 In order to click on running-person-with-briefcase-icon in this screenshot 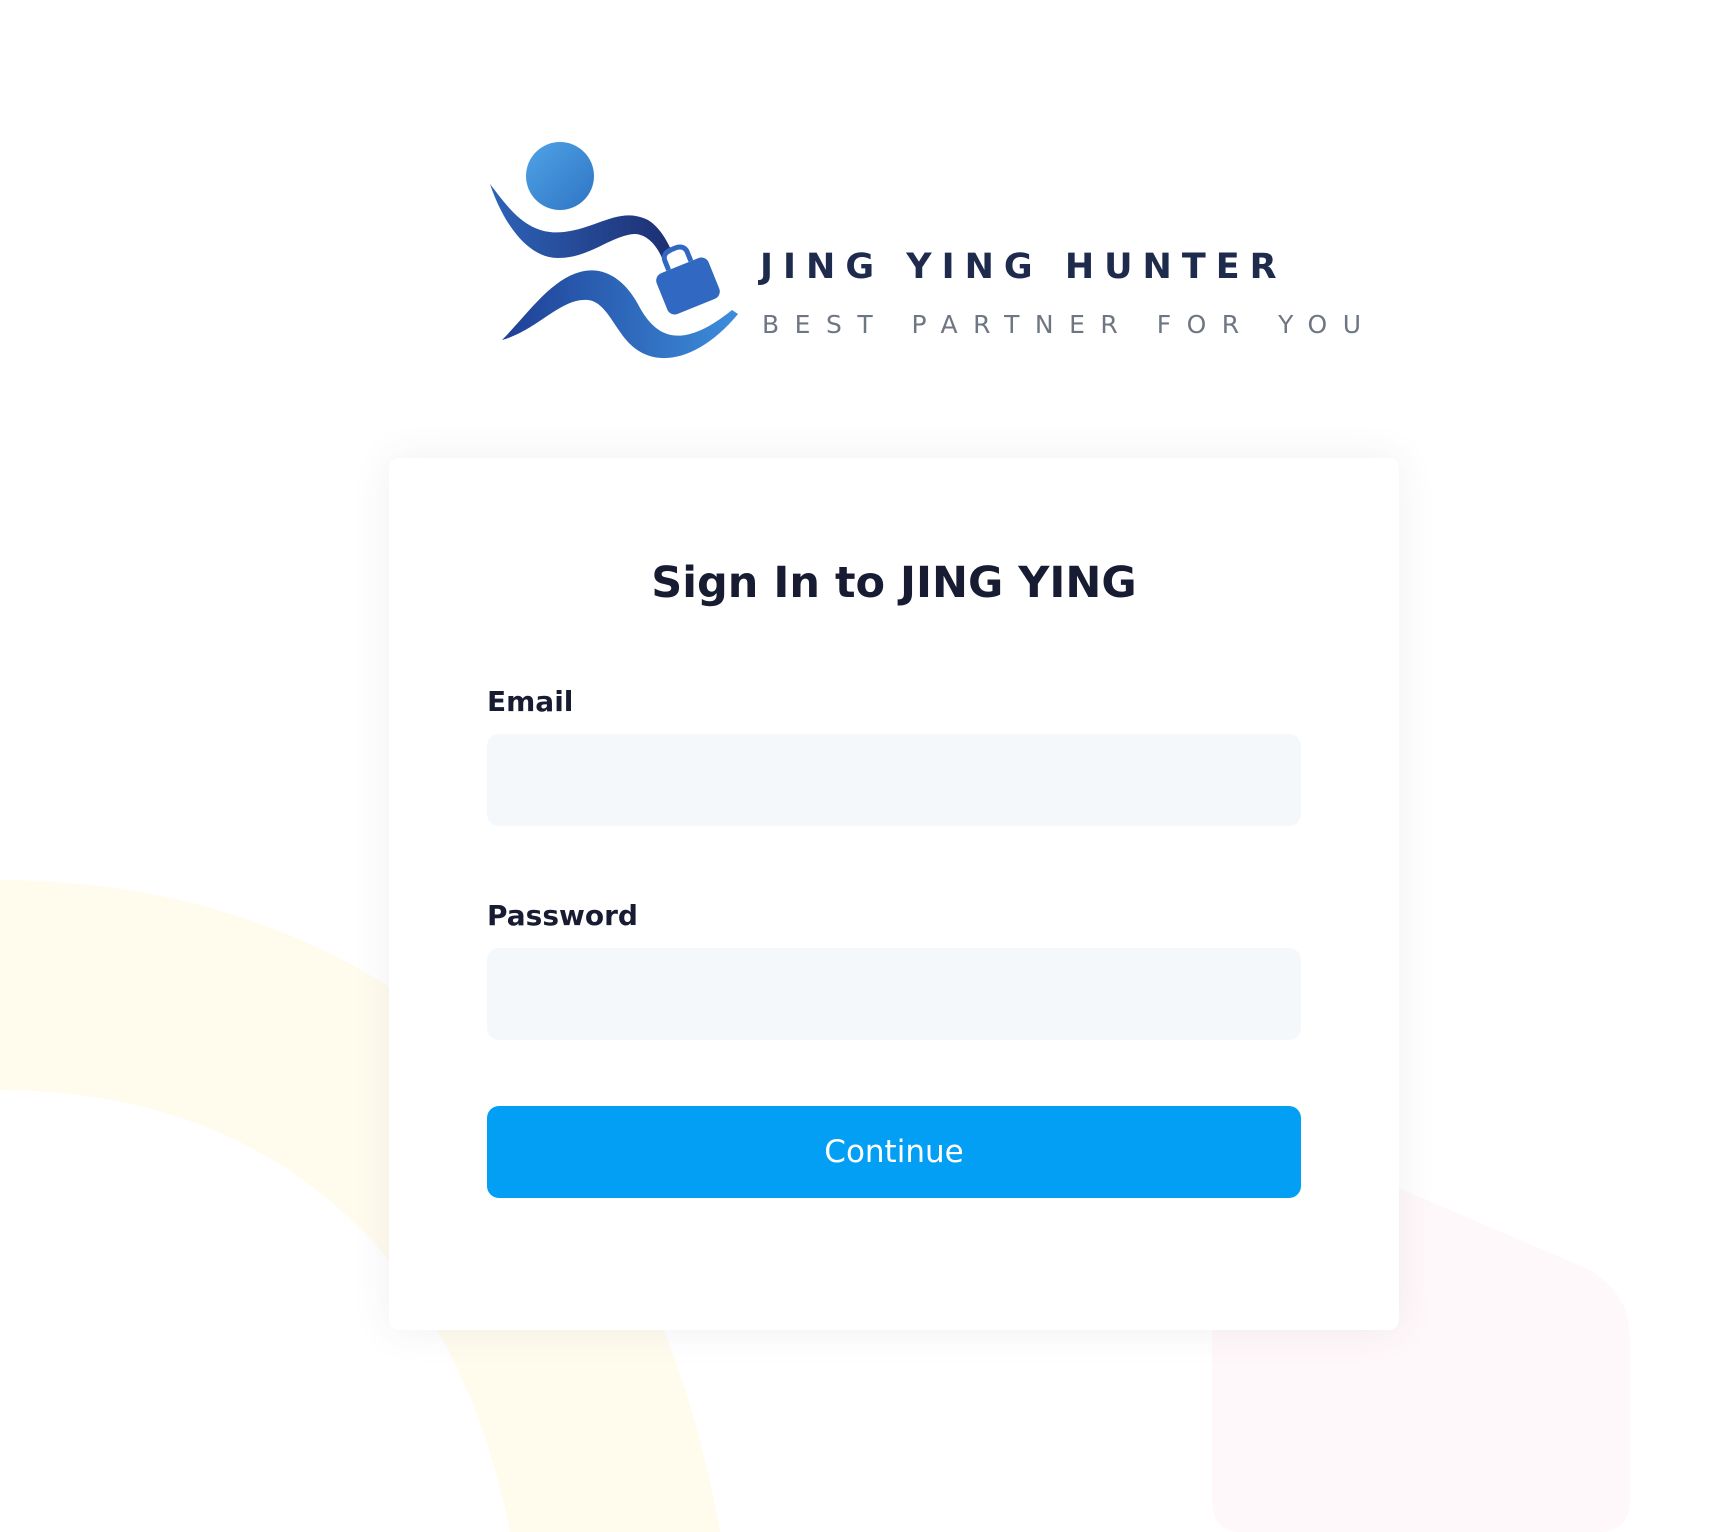, I will do `click(614, 250)`.